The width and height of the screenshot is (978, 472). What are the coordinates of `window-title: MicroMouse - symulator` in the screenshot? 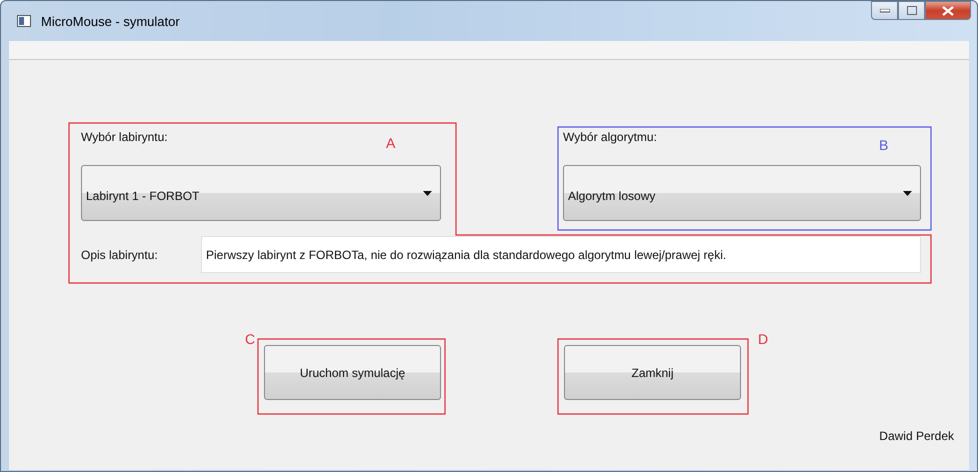 It's located at (110, 21).